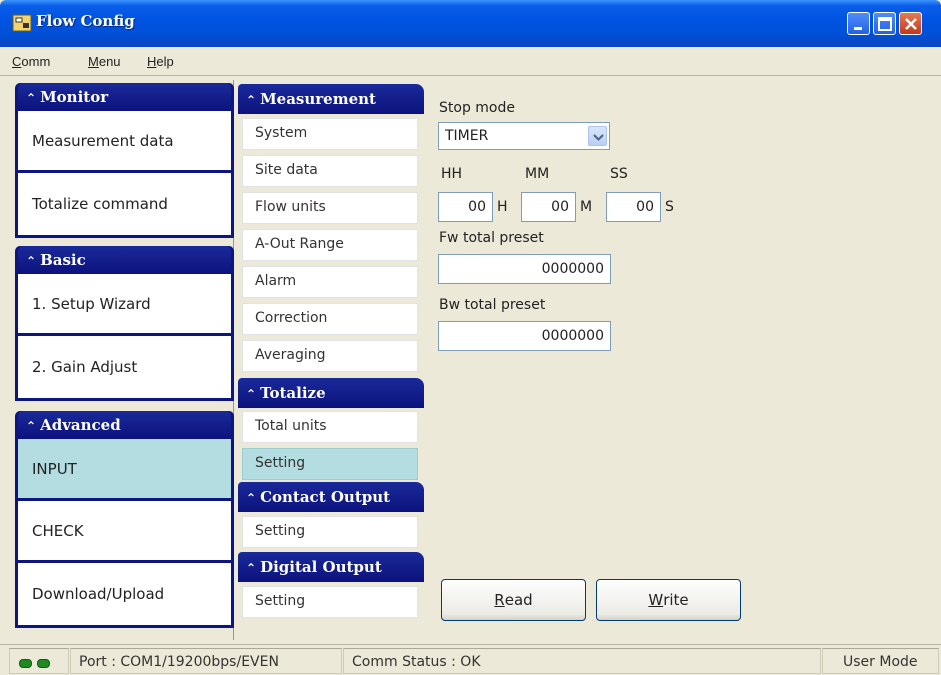 This screenshot has width=941, height=675. I want to click on sub-item-label: Total units, so click(291, 426).